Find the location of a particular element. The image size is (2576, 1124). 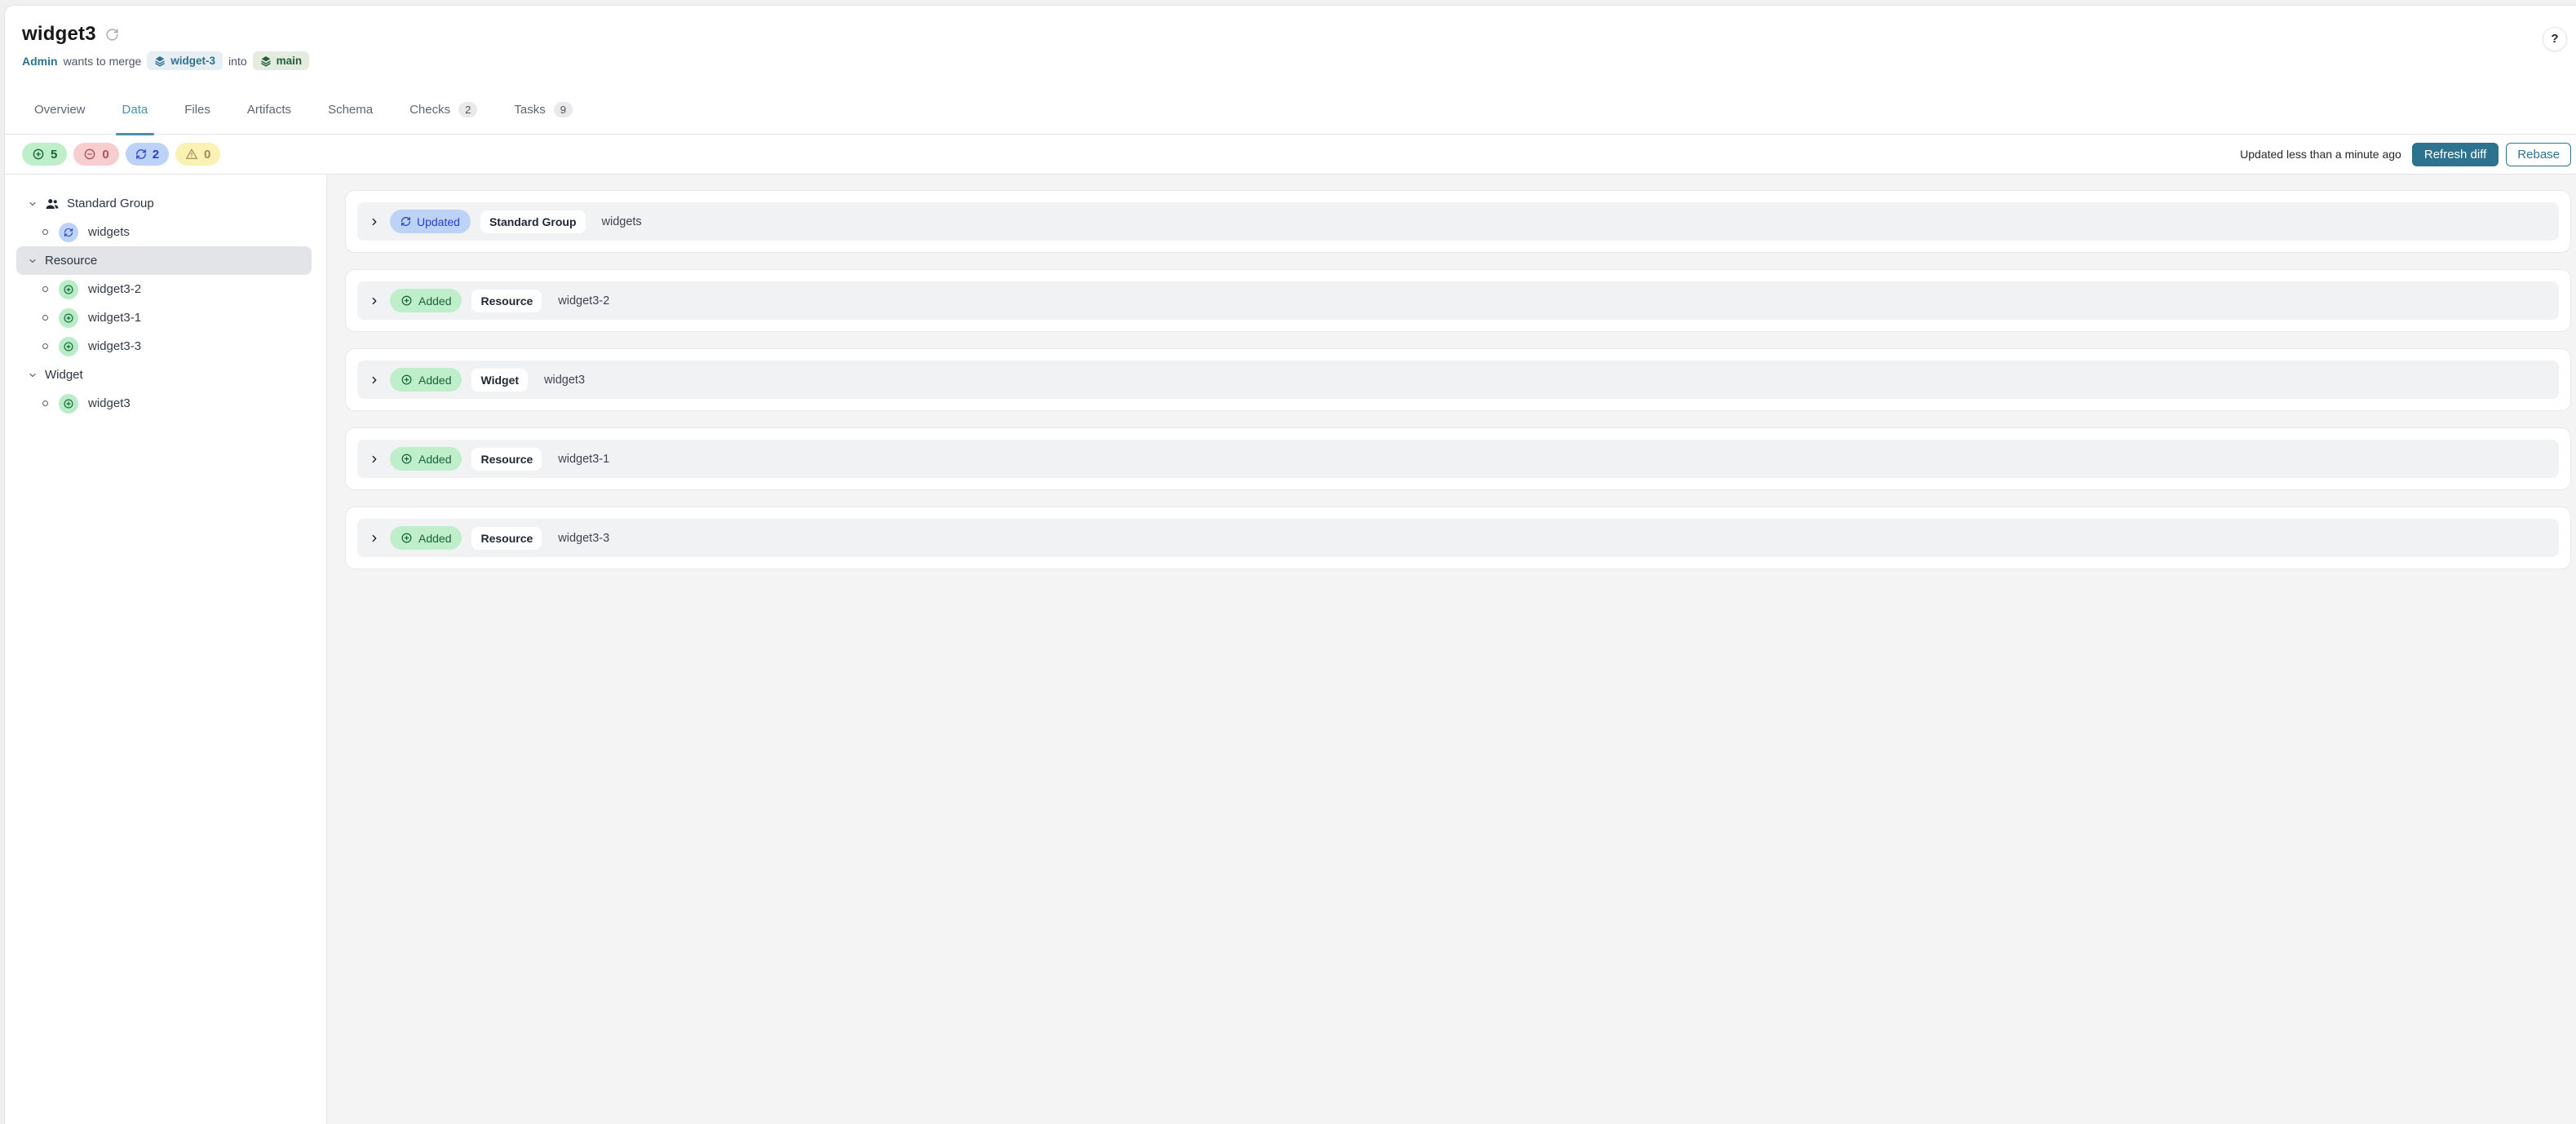

refresh-status-icon is located at coordinates (112, 35).